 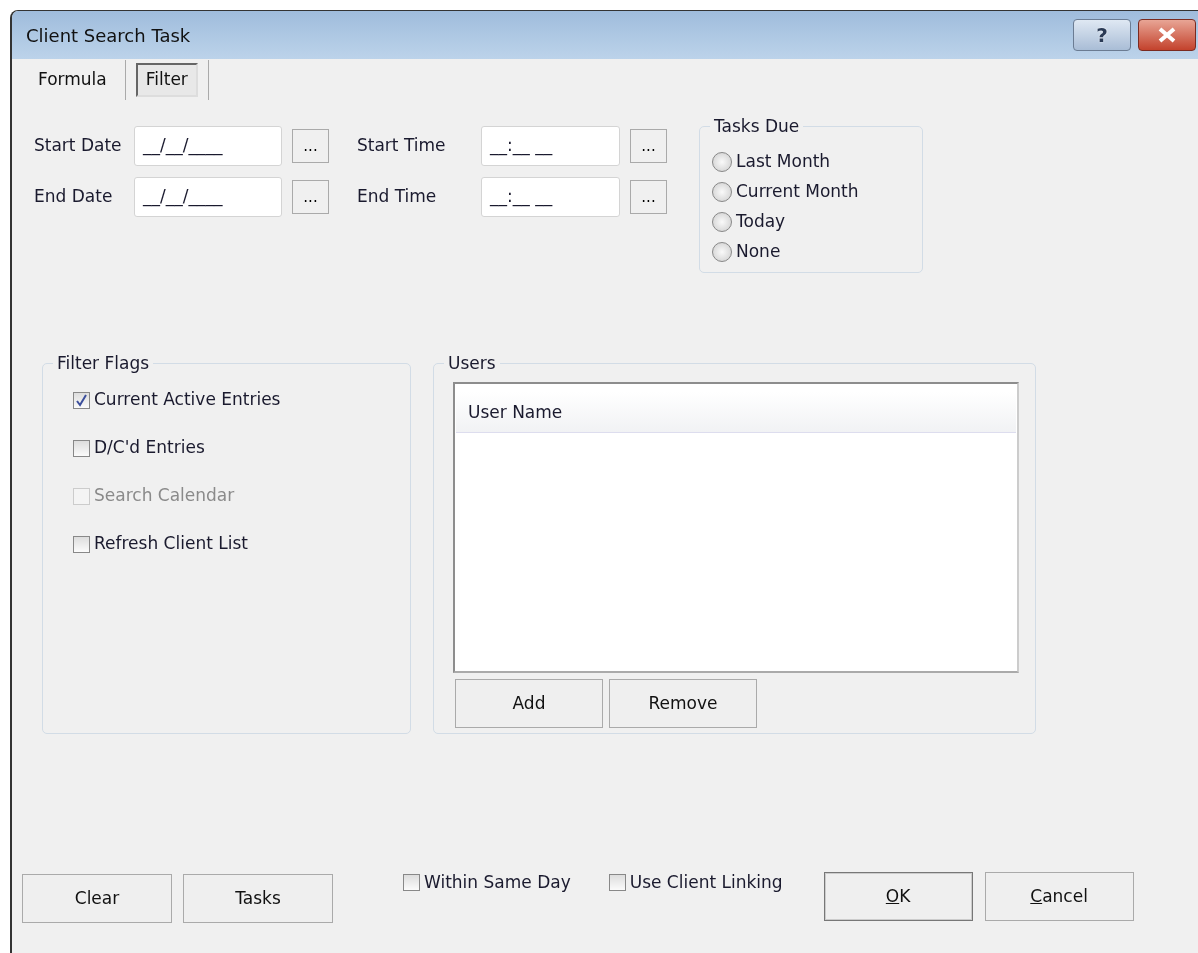 I want to click on checkbox-label: Refresh Client List, so click(x=171, y=544).